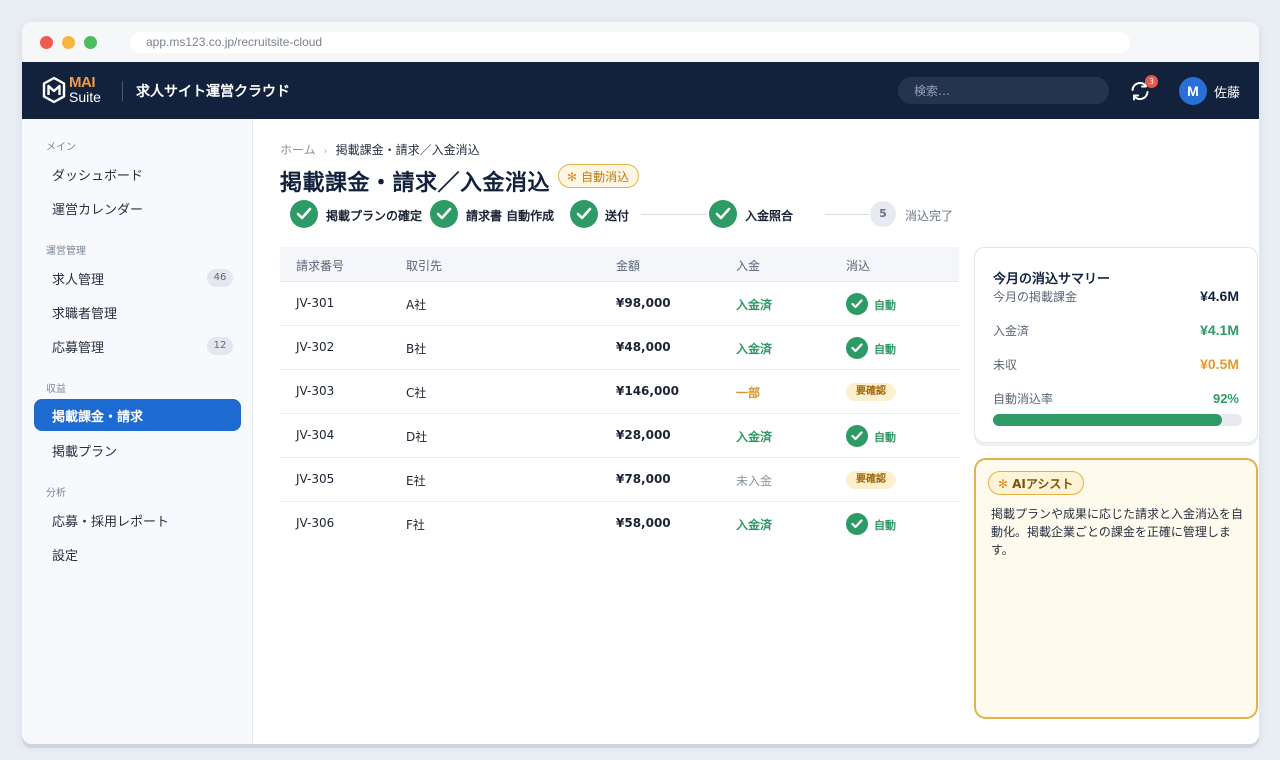  Describe the element at coordinates (122, 91) in the screenshot. I see `header-divider` at that location.